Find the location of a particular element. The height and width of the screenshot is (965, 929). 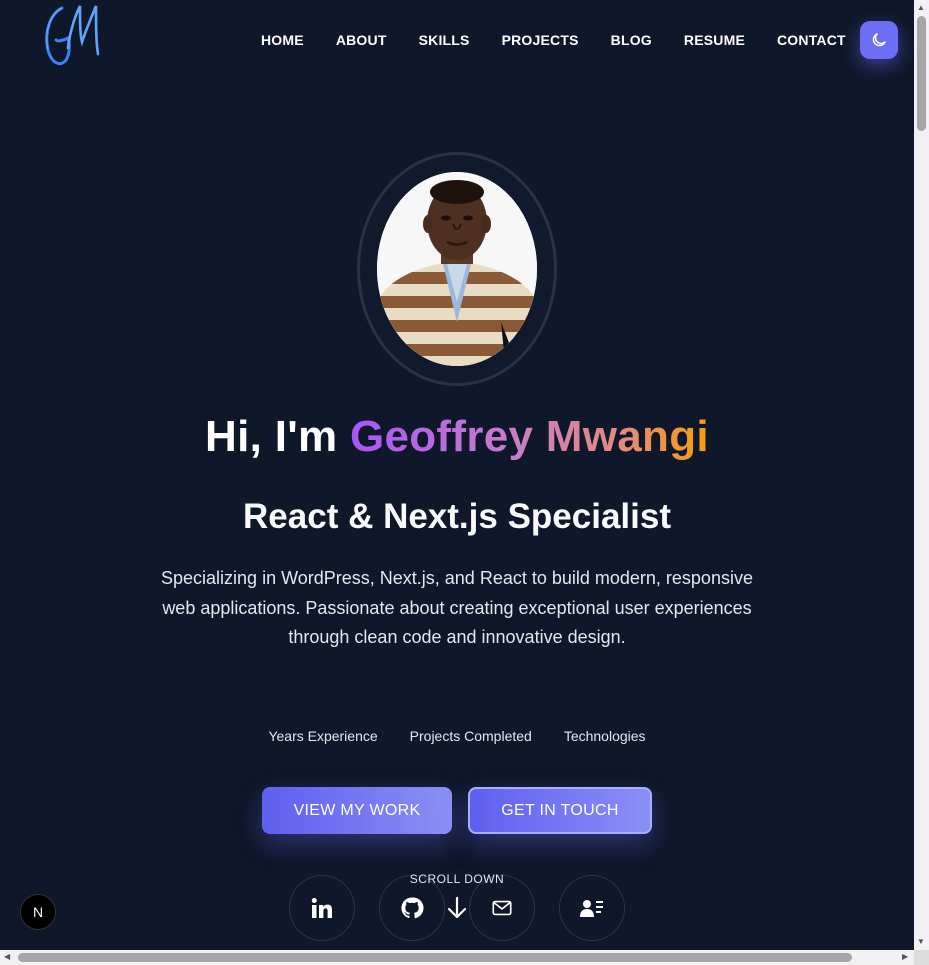

nav-blog: BLOG is located at coordinates (631, 40).